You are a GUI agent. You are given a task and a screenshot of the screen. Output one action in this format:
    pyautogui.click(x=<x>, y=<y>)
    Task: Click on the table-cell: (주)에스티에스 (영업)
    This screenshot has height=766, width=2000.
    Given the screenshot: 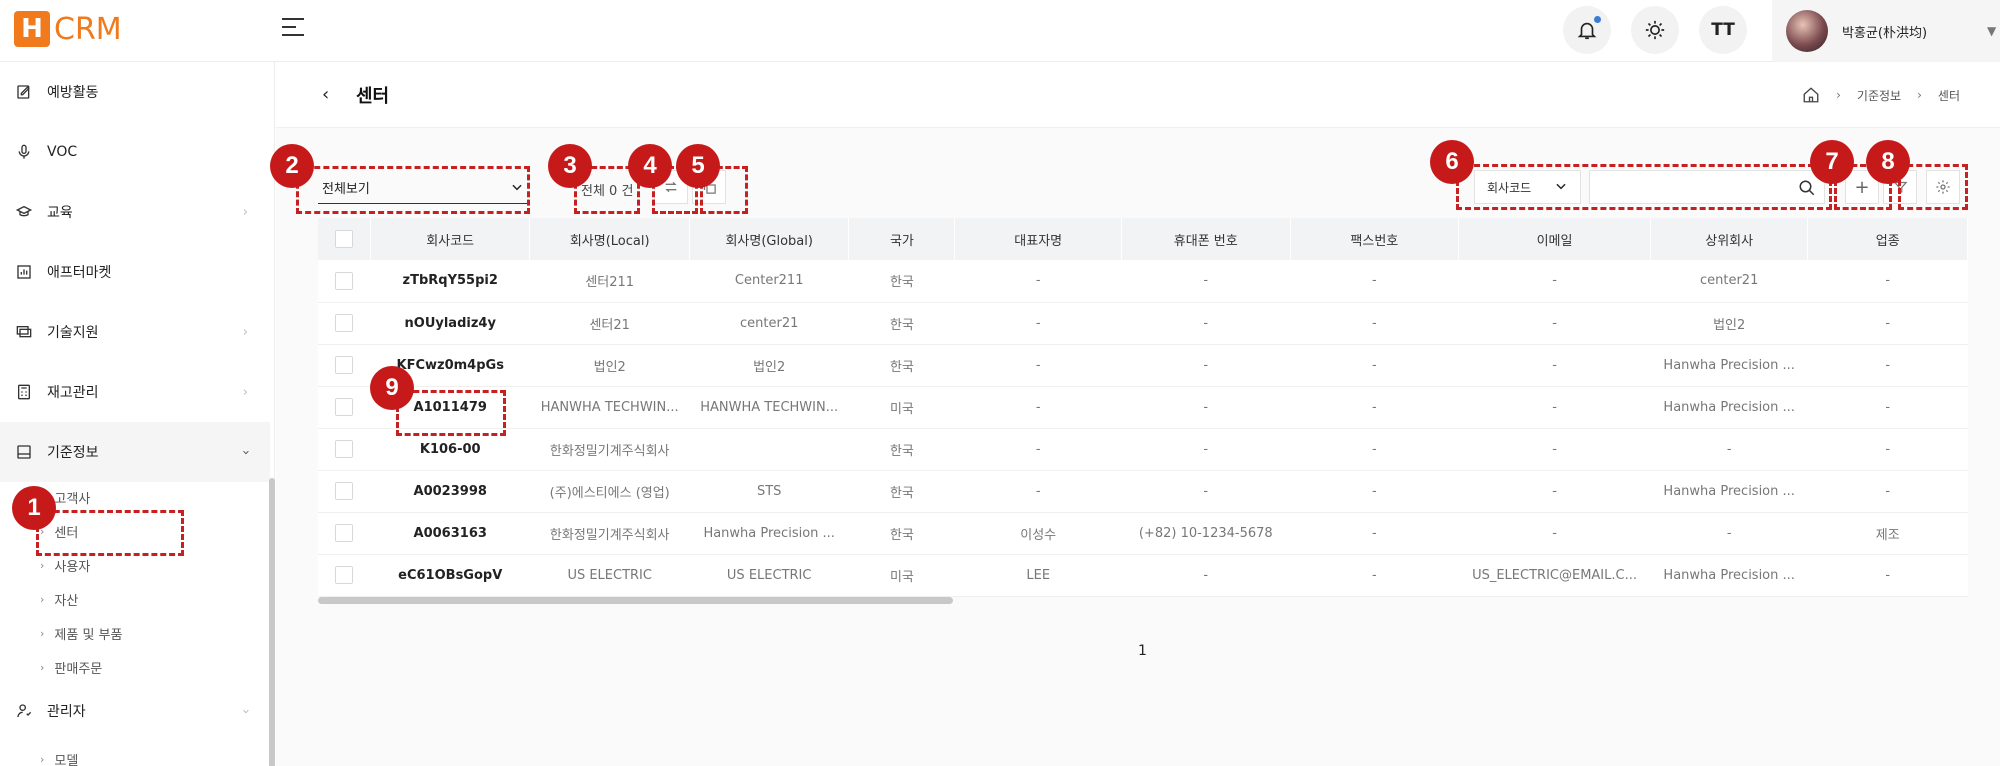 What is the action you would take?
    pyautogui.click(x=609, y=493)
    